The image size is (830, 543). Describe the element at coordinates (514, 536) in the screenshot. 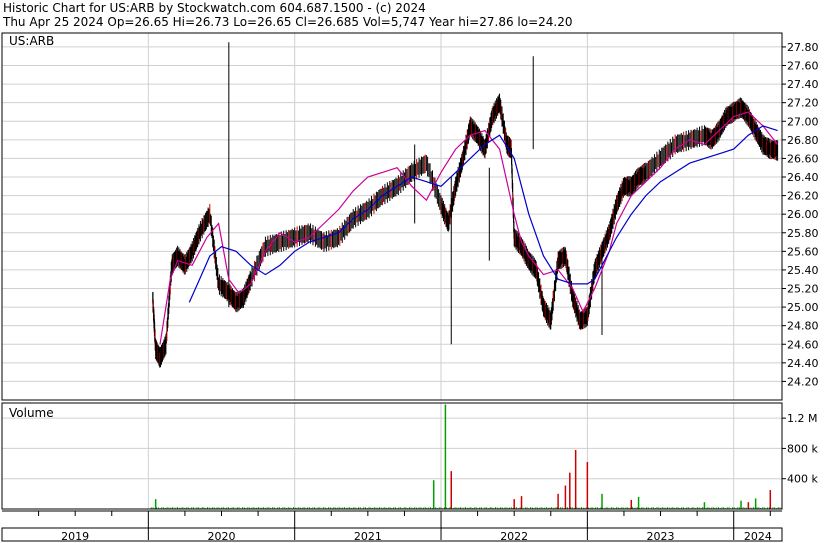

I see `year-tick-label: 2022` at that location.